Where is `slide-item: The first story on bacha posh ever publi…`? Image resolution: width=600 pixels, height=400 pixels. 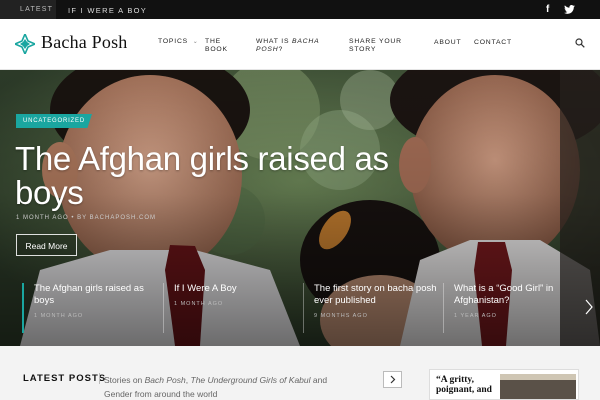
slide-item: The first story on bacha posh ever publi… is located at coordinates (373, 308).